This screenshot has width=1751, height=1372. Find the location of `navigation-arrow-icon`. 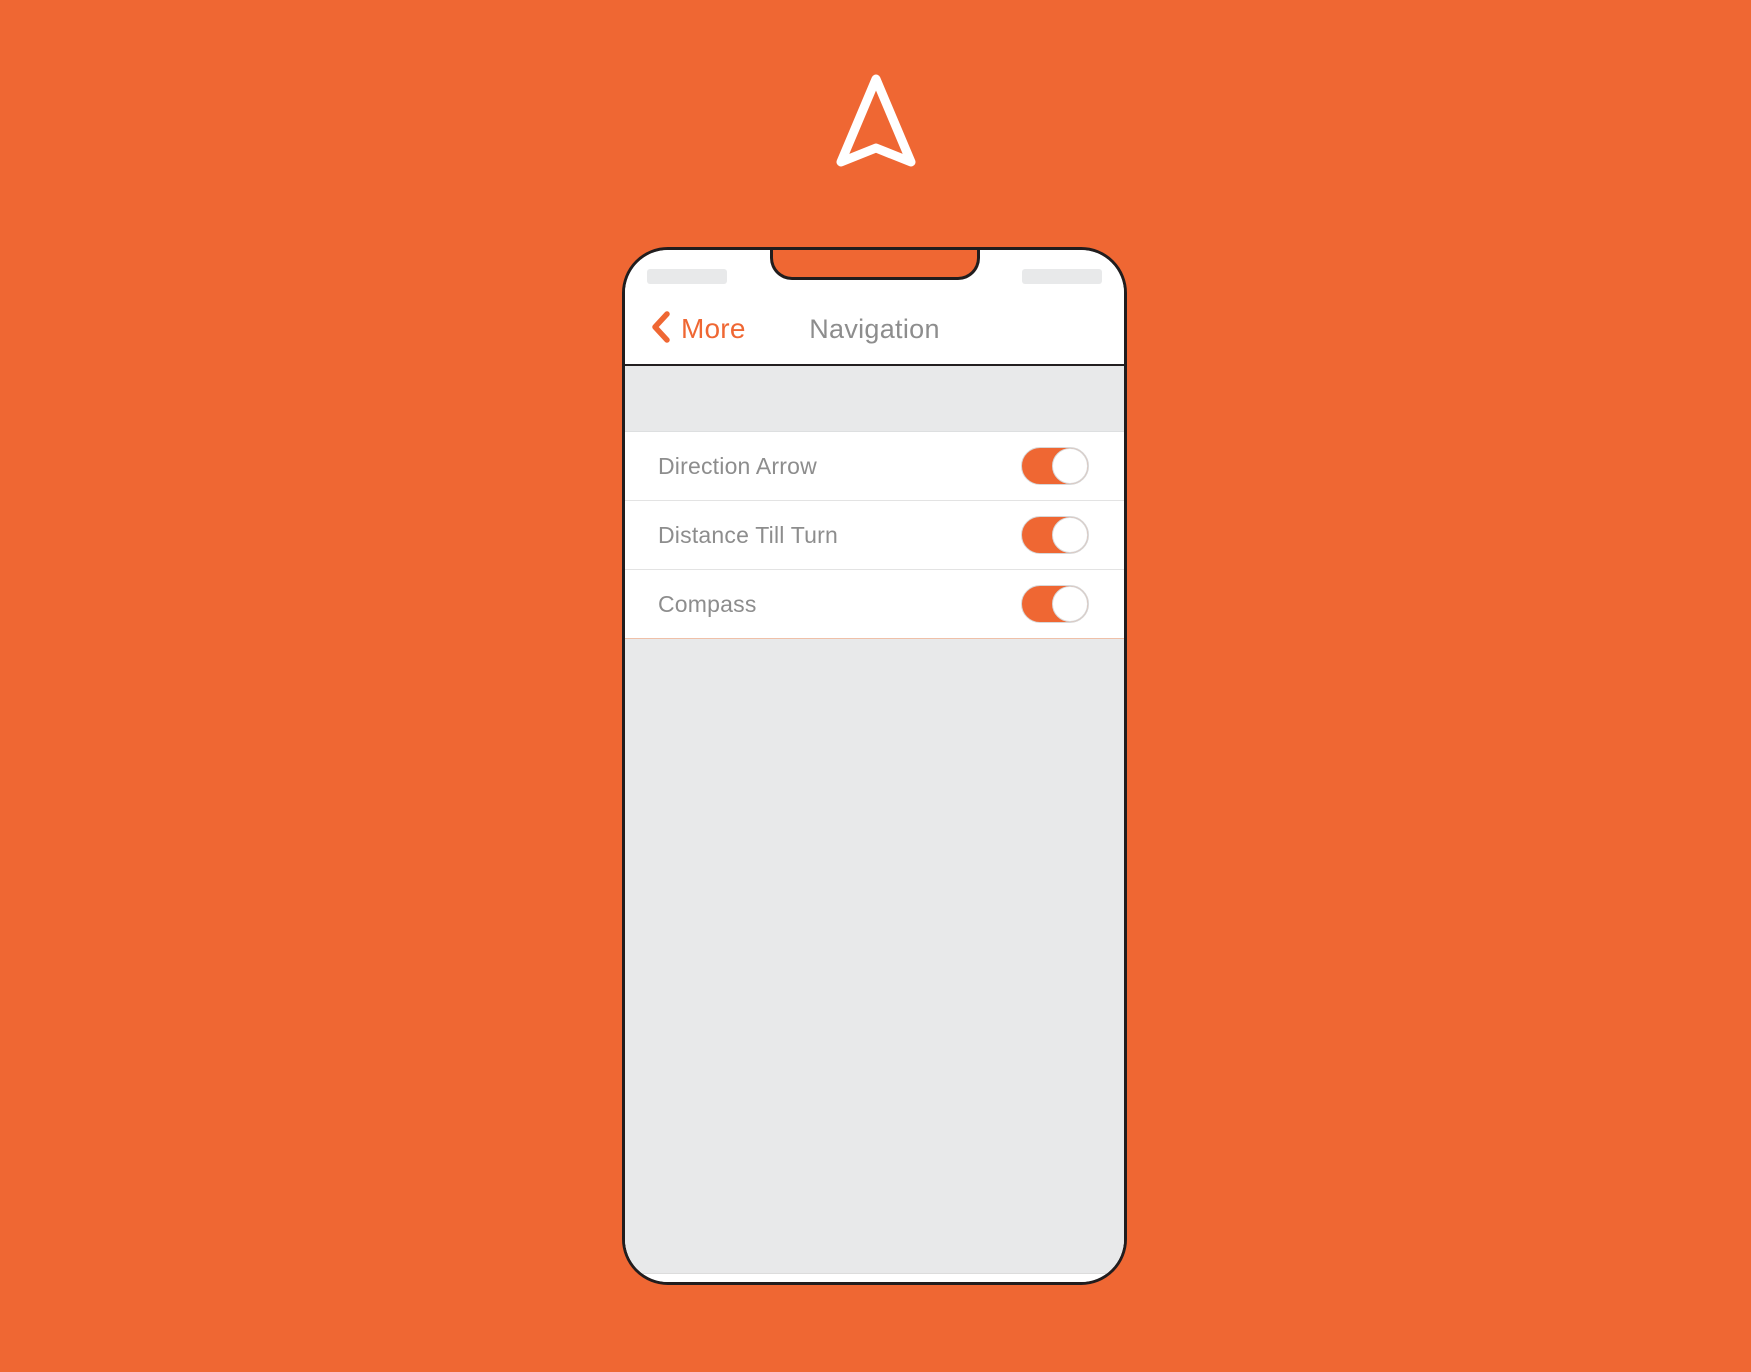

navigation-arrow-icon is located at coordinates (876, 122).